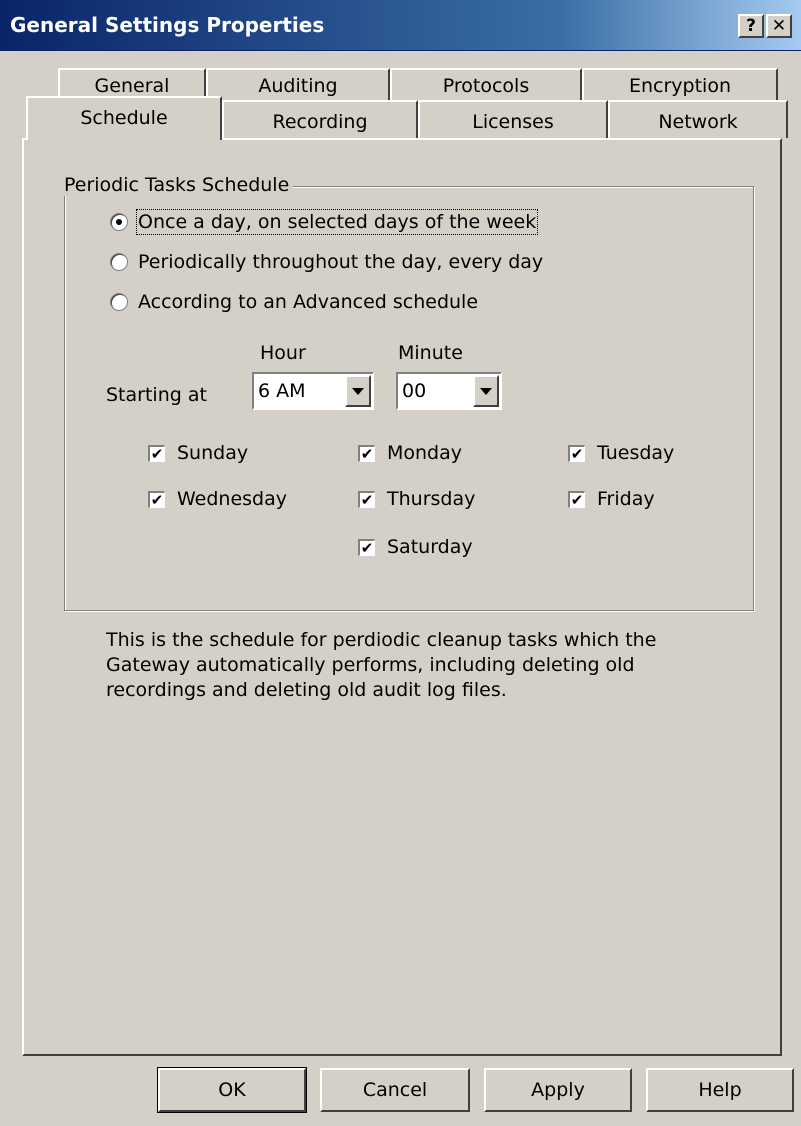 This screenshot has height=1126, width=801. I want to click on radio-advanced-schedule: According to an Advanced schedule, so click(294, 302).